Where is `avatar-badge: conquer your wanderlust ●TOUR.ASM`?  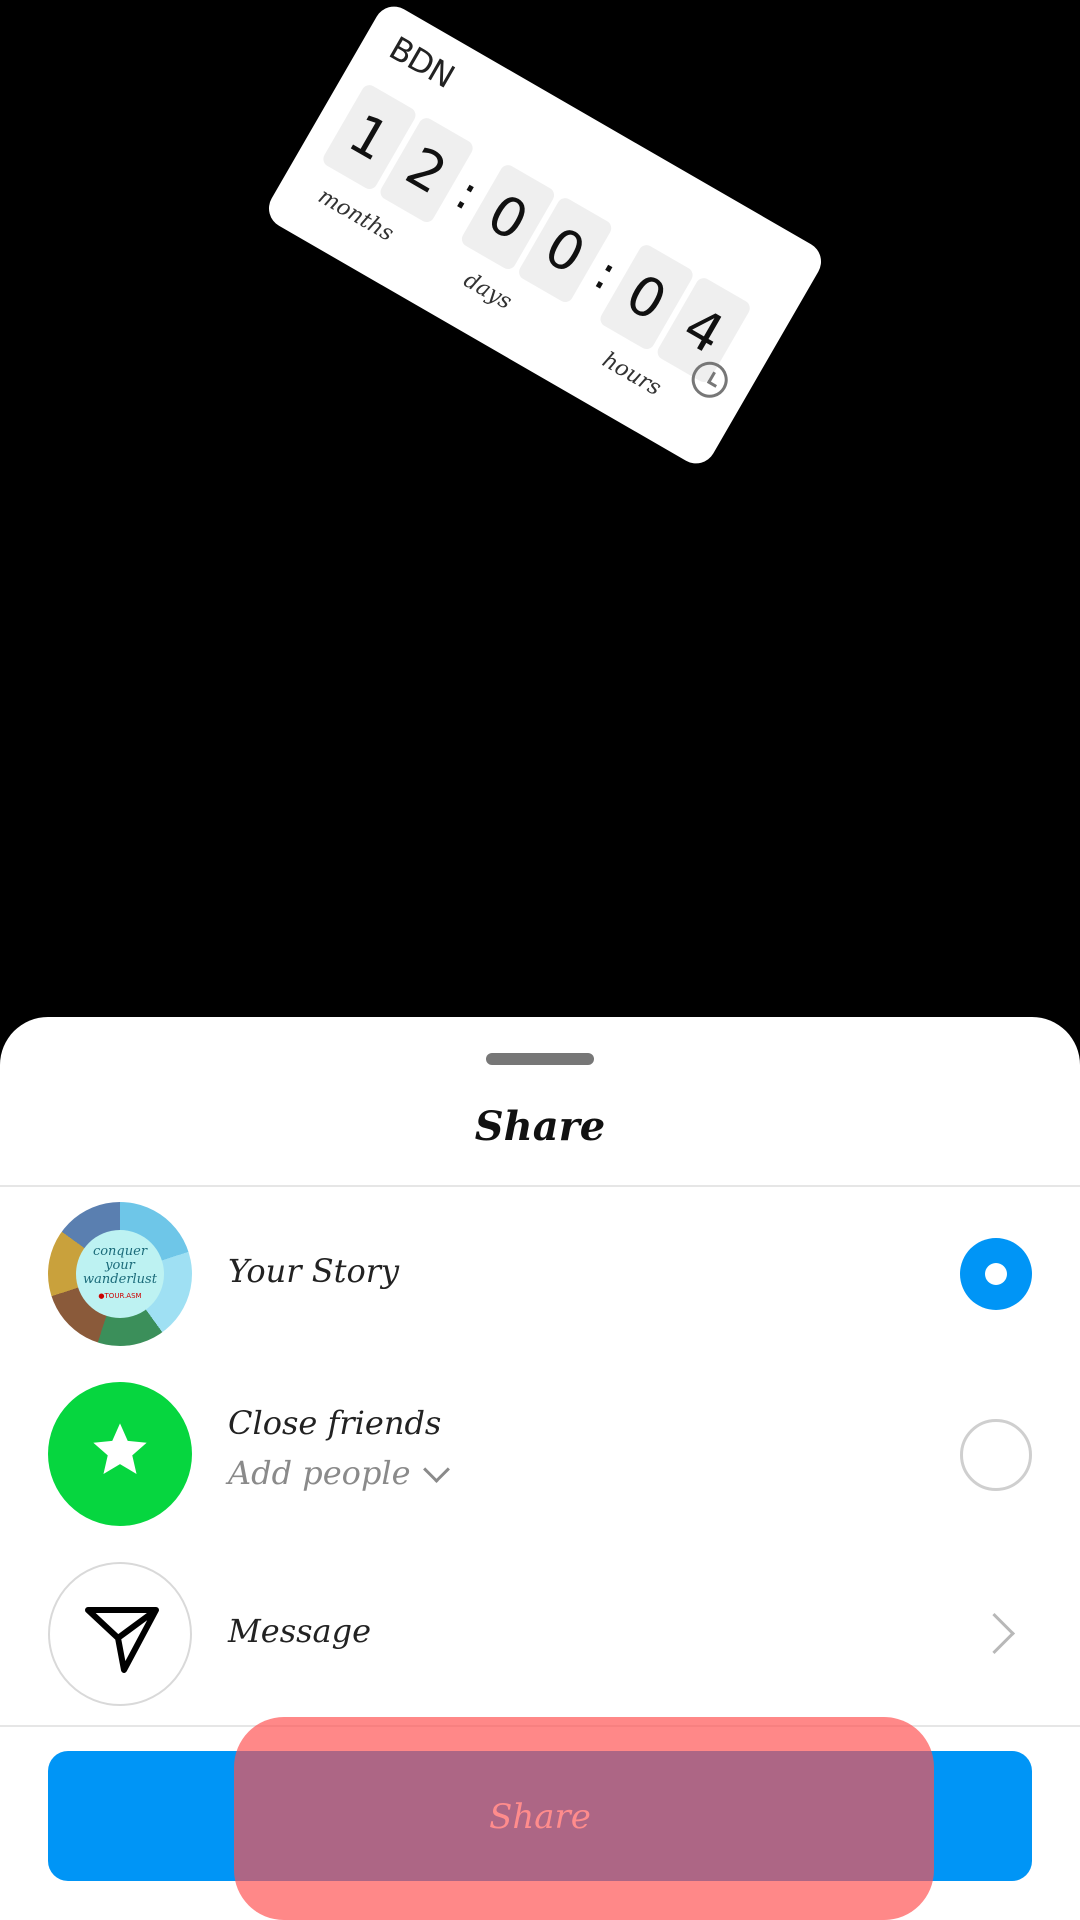
avatar-badge: conquer your wanderlust ●TOUR.ASM is located at coordinates (120, 1274).